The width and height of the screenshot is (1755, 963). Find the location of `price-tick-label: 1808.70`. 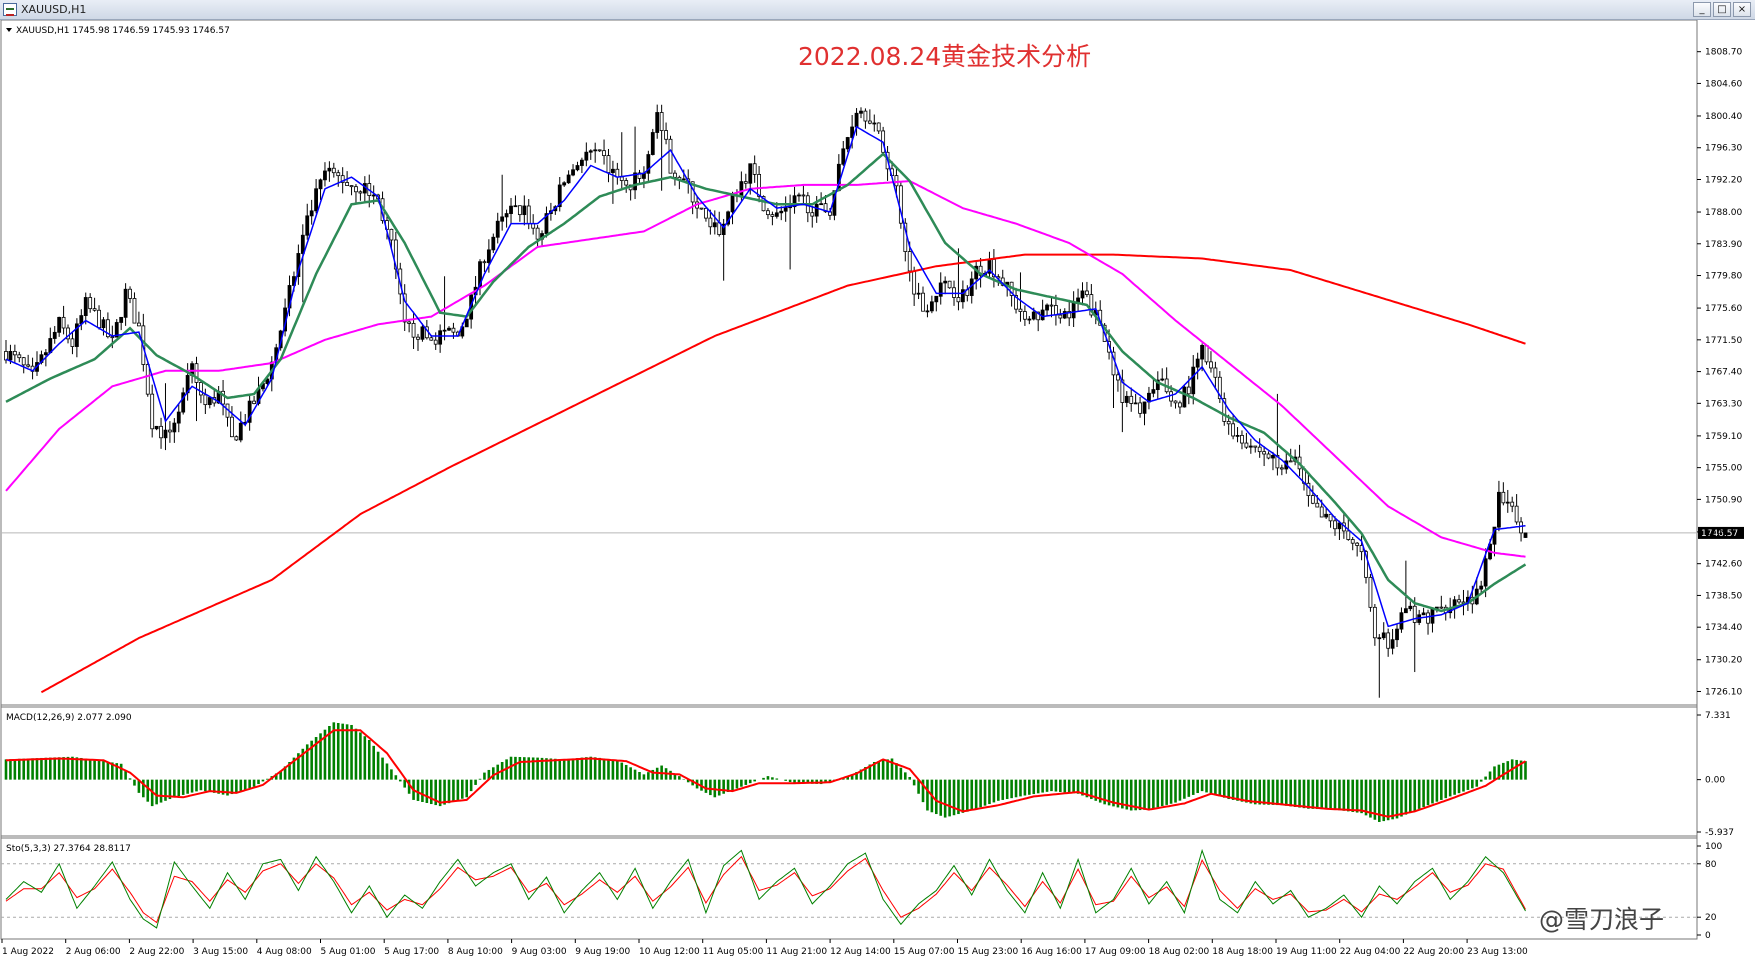

price-tick-label: 1808.70 is located at coordinates (1723, 53).